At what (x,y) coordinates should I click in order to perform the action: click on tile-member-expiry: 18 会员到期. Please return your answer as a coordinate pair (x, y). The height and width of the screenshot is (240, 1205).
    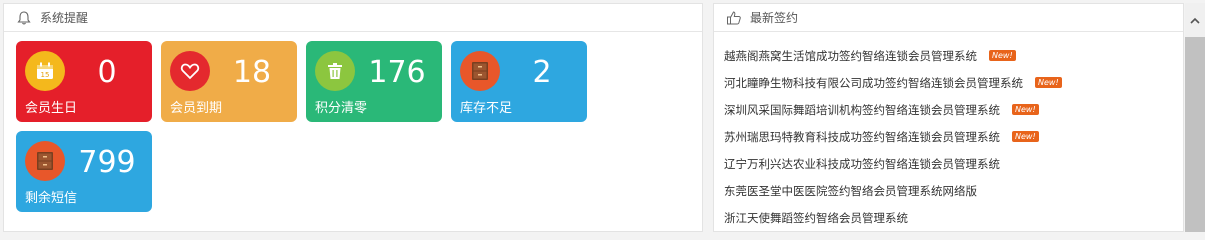
    Looking at the image, I should click on (229, 81).